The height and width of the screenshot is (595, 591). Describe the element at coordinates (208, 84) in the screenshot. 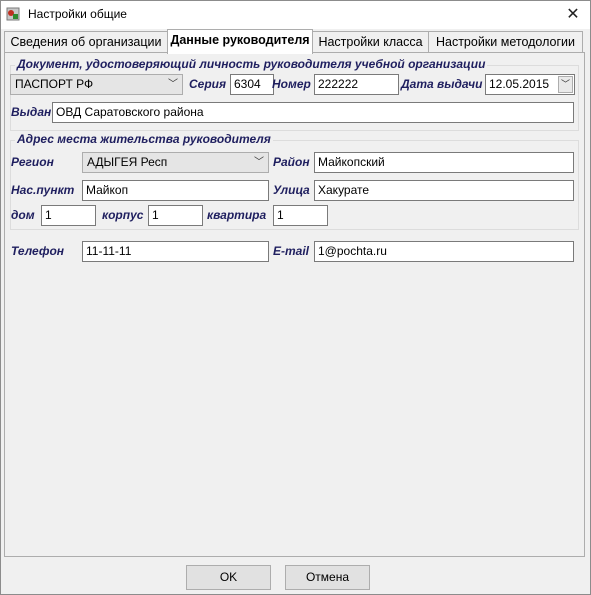

I see `series-label: Серия` at that location.